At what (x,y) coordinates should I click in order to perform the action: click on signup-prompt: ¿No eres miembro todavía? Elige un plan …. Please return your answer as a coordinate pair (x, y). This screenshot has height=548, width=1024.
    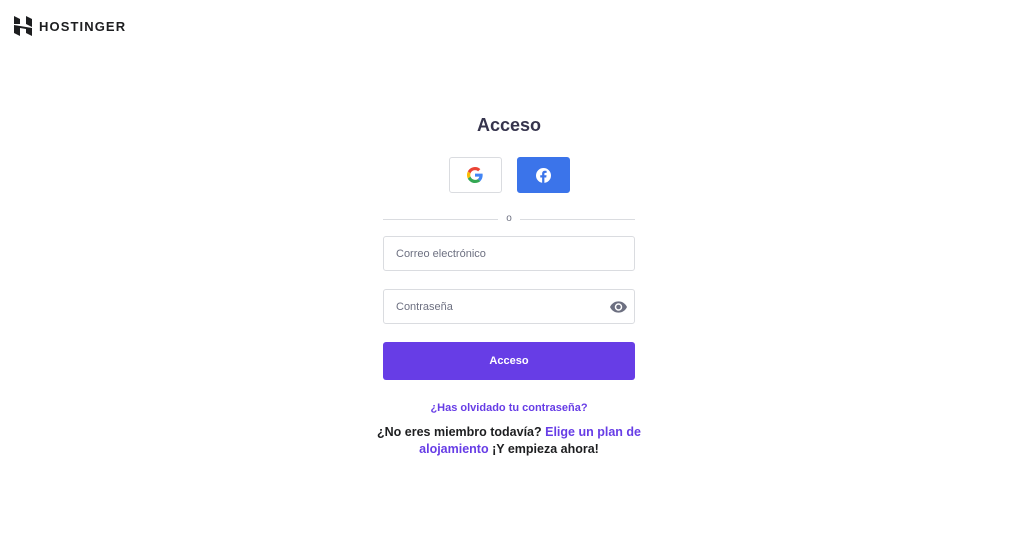
    Looking at the image, I should click on (509, 441).